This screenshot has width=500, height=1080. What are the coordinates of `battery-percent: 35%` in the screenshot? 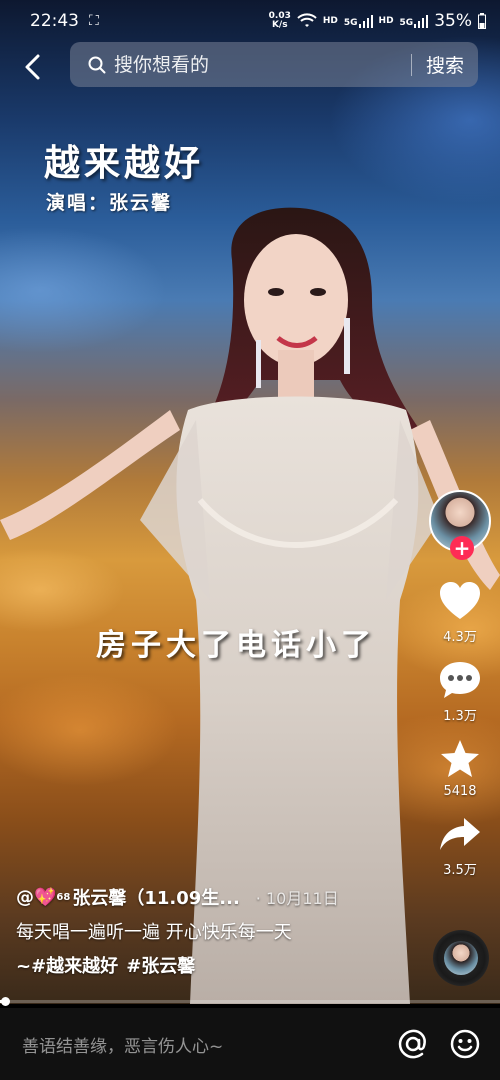 It's located at (453, 21).